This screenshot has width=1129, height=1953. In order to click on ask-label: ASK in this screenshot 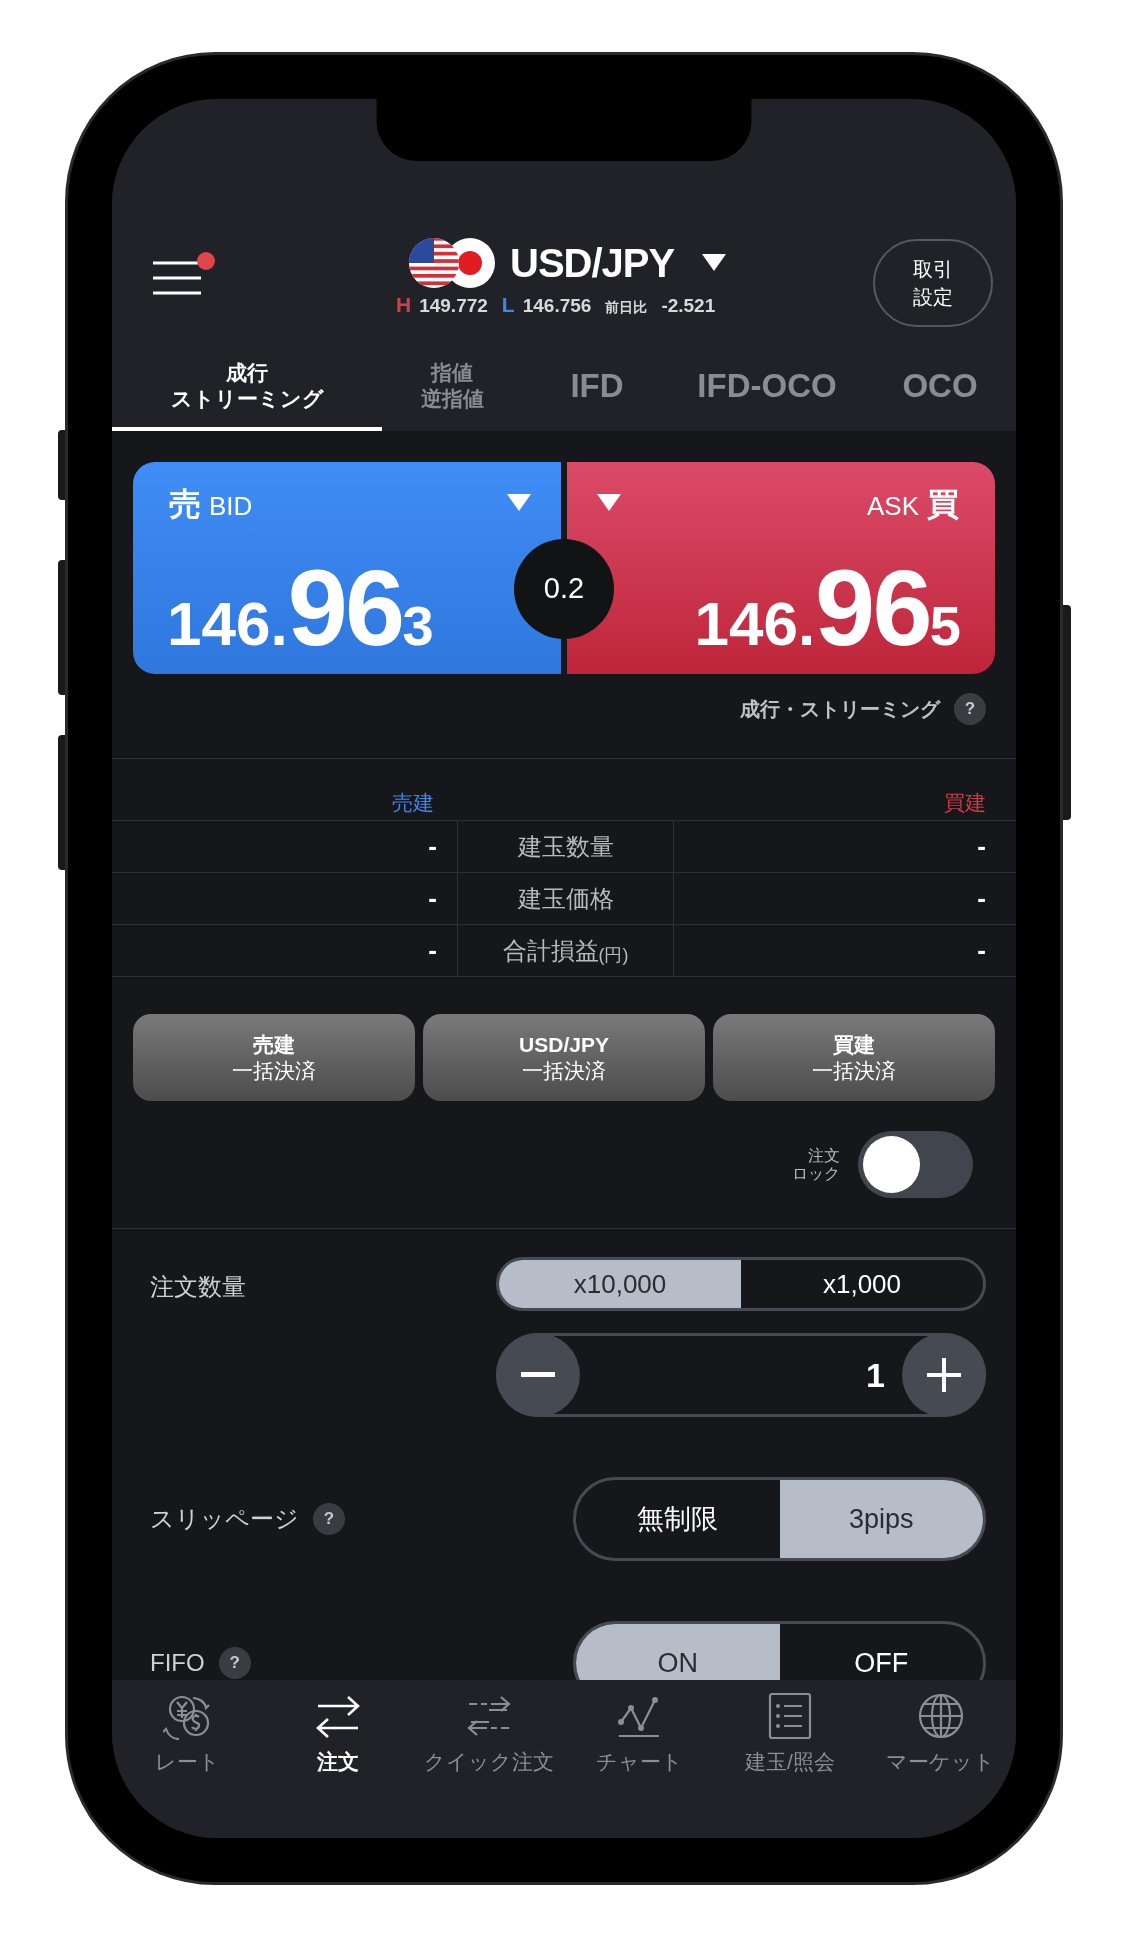, I will do `click(892, 506)`.